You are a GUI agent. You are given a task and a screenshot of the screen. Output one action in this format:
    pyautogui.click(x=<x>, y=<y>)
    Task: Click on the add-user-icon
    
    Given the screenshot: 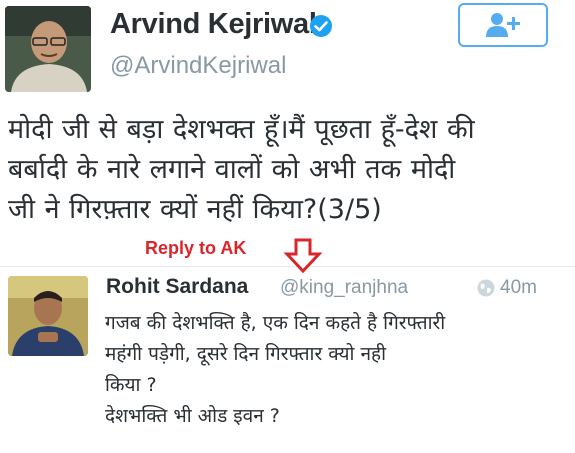 What is the action you would take?
    pyautogui.click(x=503, y=25)
    